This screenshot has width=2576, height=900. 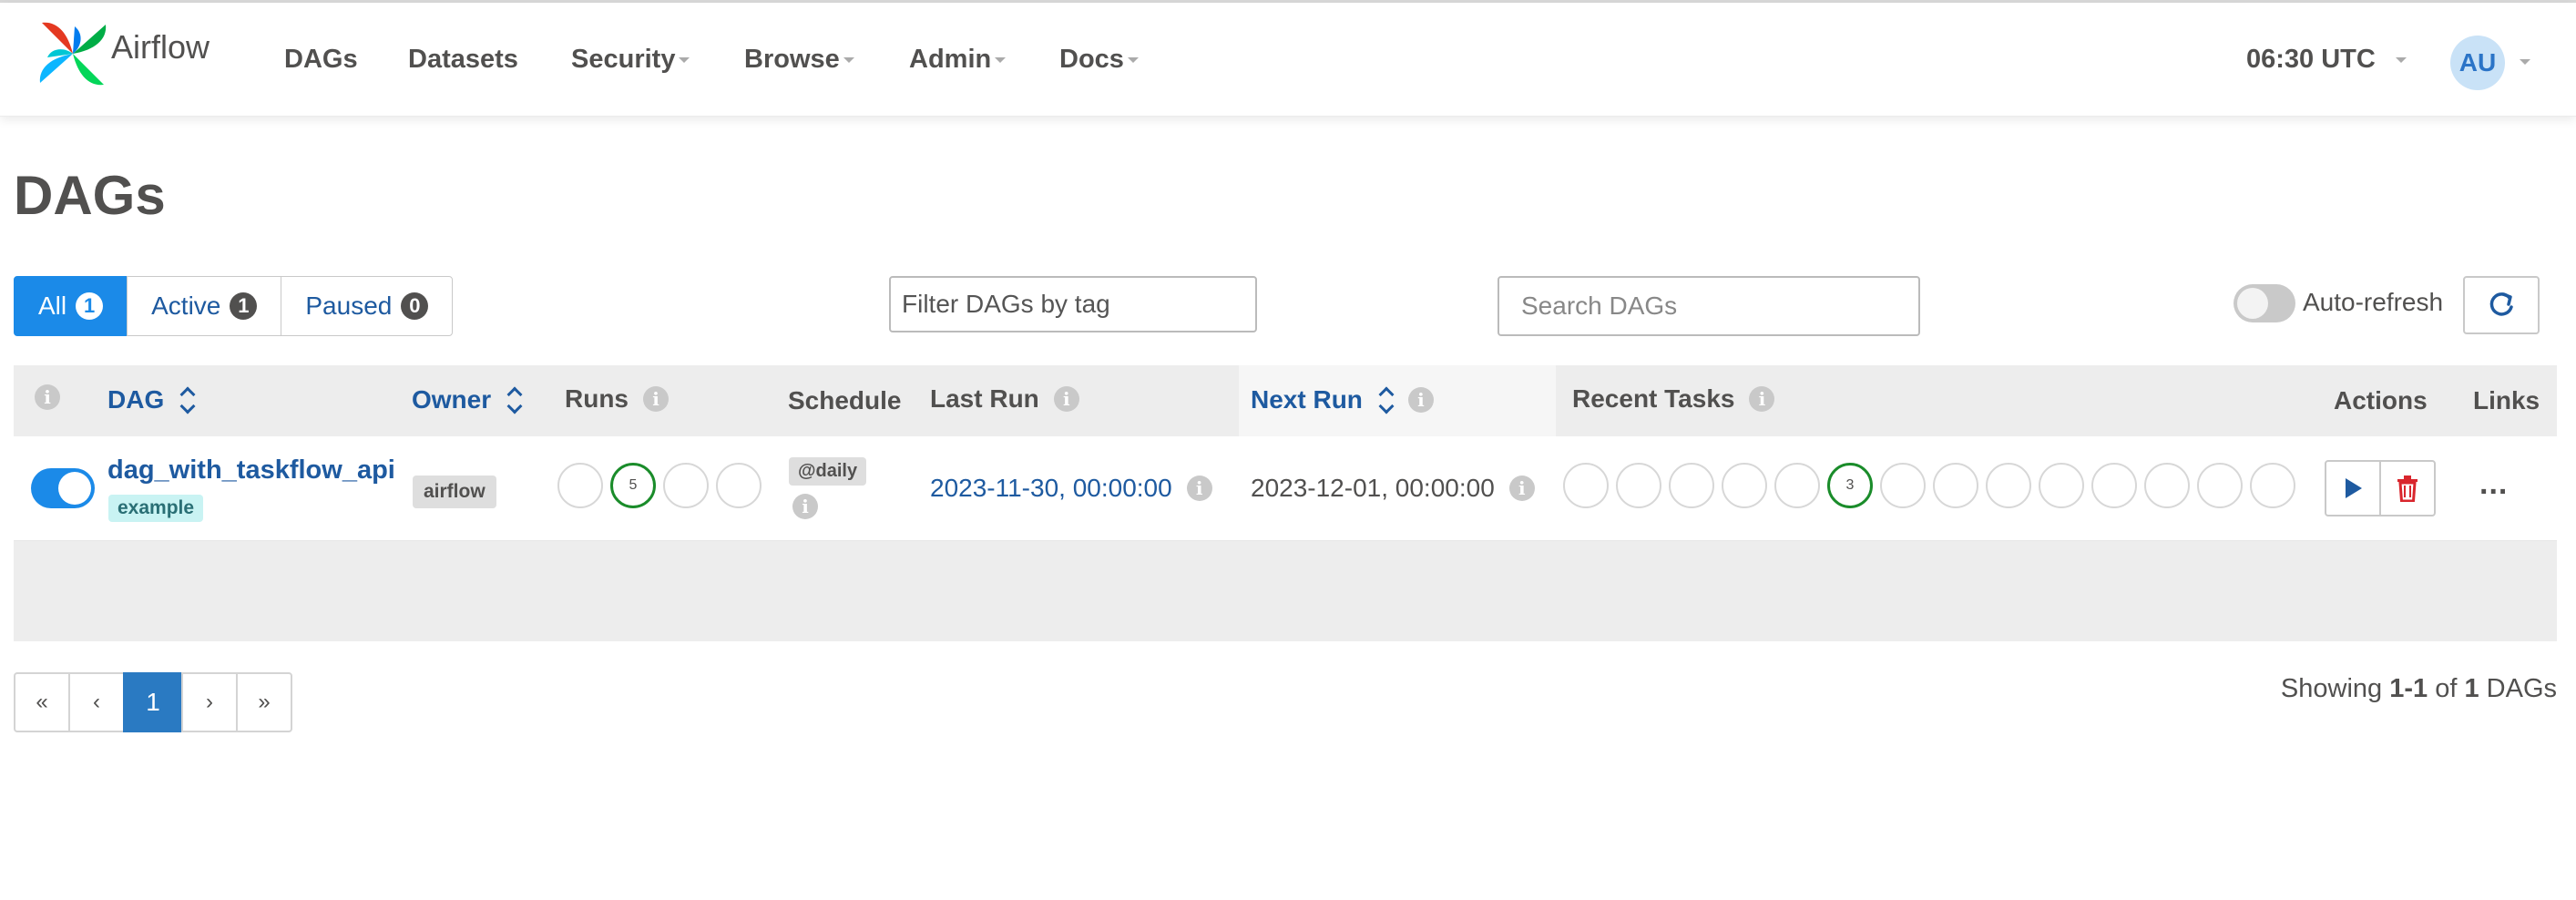 I want to click on run-status-circle: 5, so click(x=633, y=485).